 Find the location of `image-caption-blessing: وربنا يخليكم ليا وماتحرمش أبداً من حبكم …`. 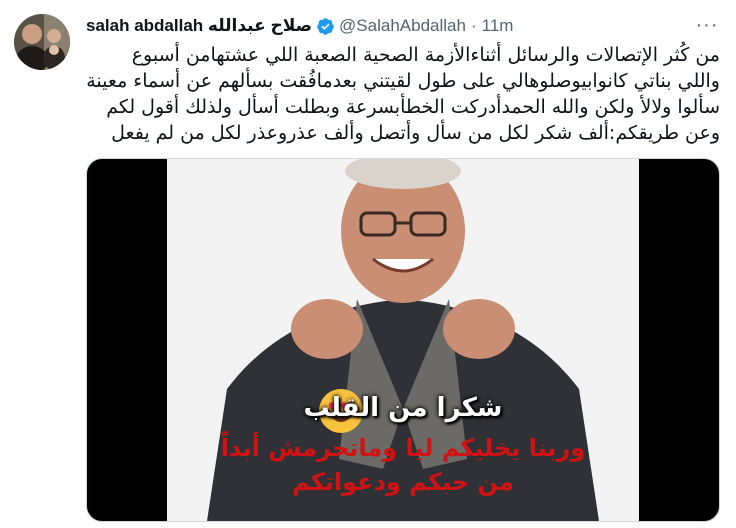

image-caption-blessing: وربنا يخليكم ليا وماتحرمش أبداً من حبكم … is located at coordinates (403, 465).